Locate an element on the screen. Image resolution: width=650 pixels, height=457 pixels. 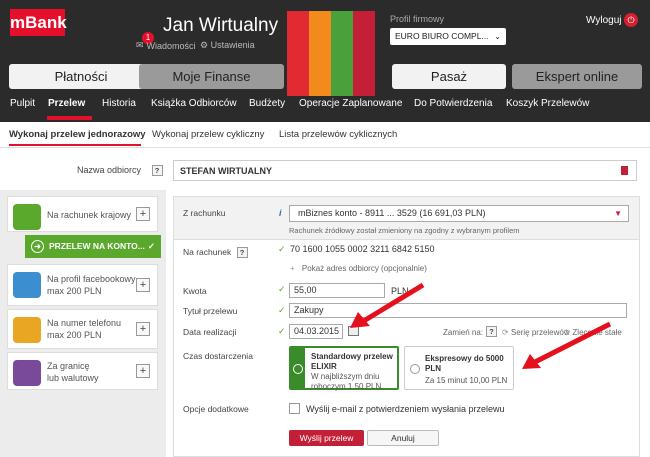
repeat-icon: ⟳ is located at coordinates (505, 332).